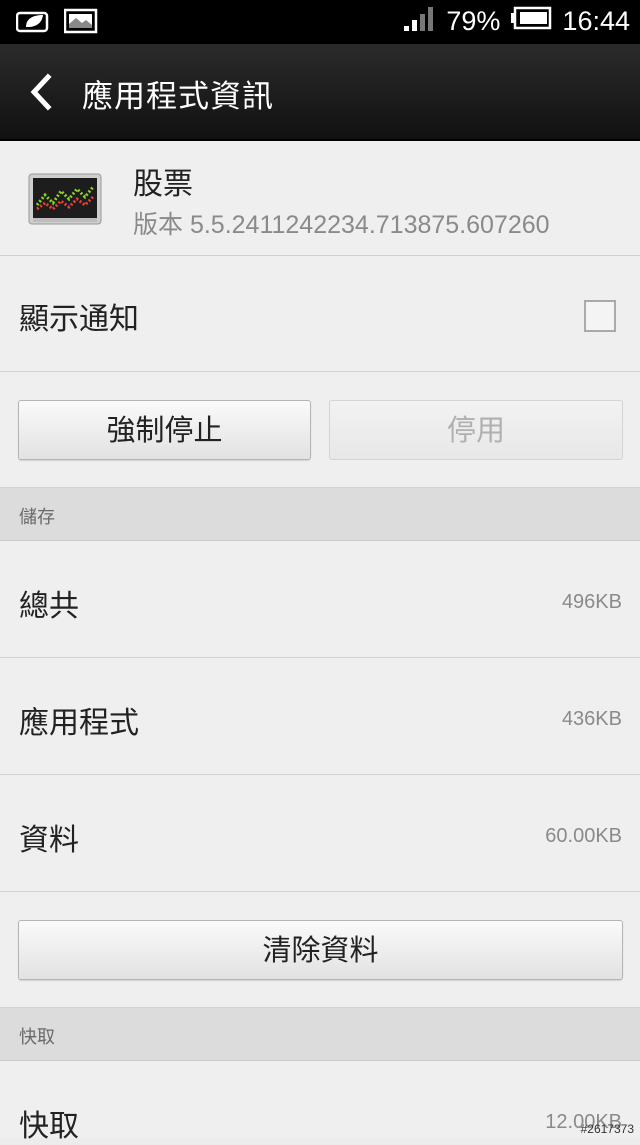 The height and width of the screenshot is (1145, 640). What do you see at coordinates (320, 1034) in the screenshot?
I see `cache-section-header: 快取` at bounding box center [320, 1034].